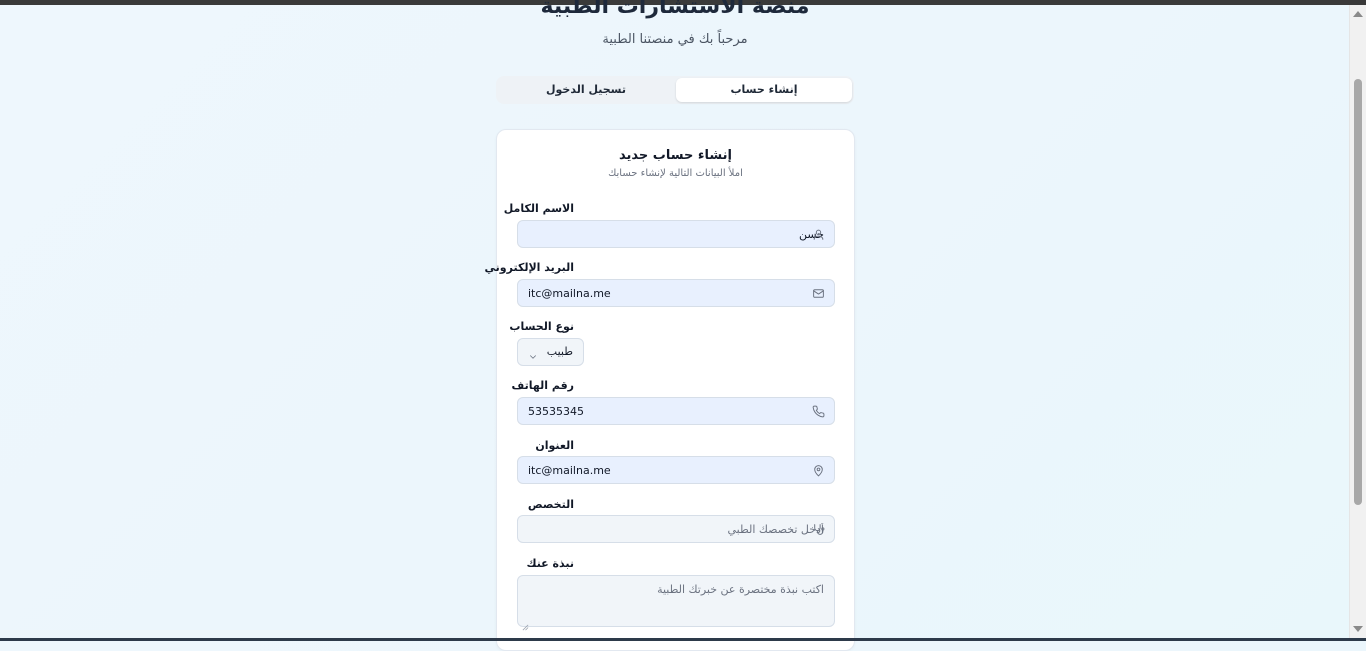 The image size is (1366, 651). I want to click on bio-textarea, so click(676, 601).